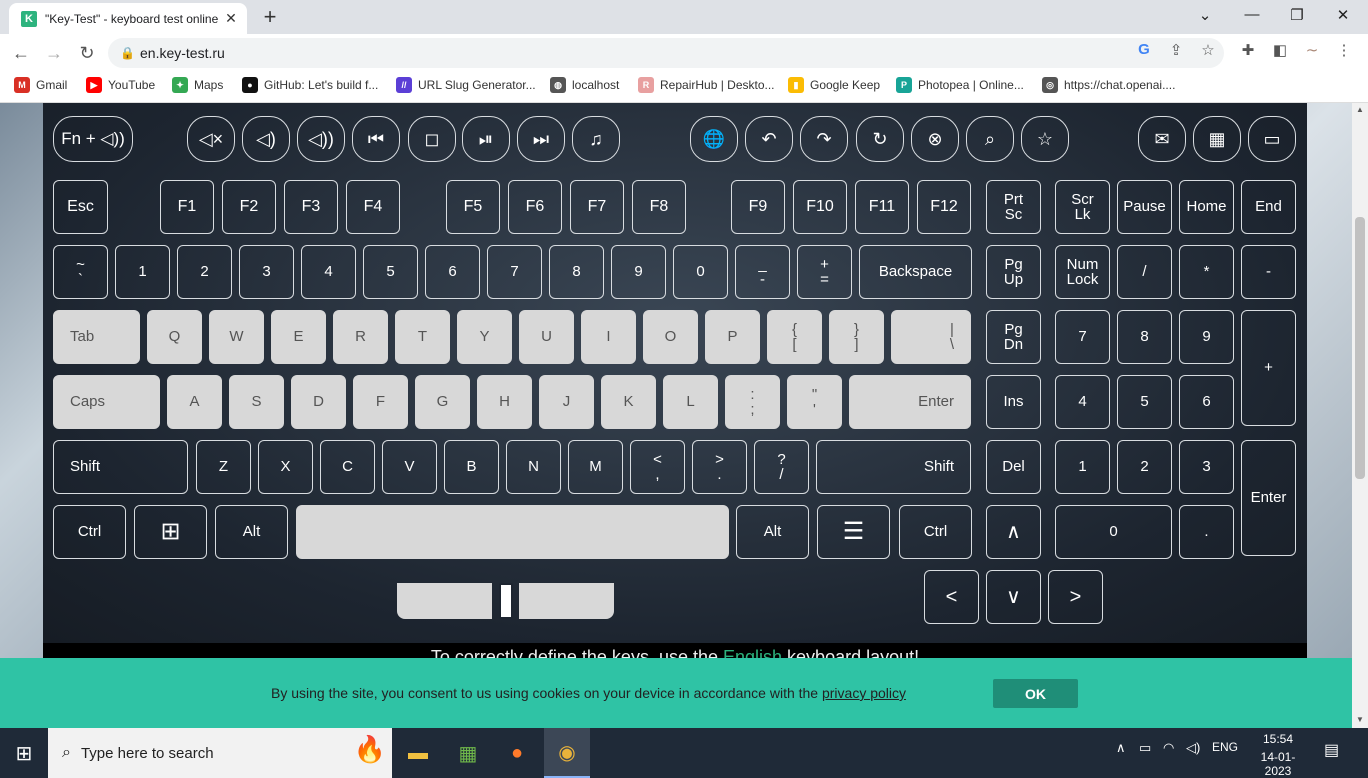  I want to click on clock: 15:54 14-01-2023, so click(1278, 755).